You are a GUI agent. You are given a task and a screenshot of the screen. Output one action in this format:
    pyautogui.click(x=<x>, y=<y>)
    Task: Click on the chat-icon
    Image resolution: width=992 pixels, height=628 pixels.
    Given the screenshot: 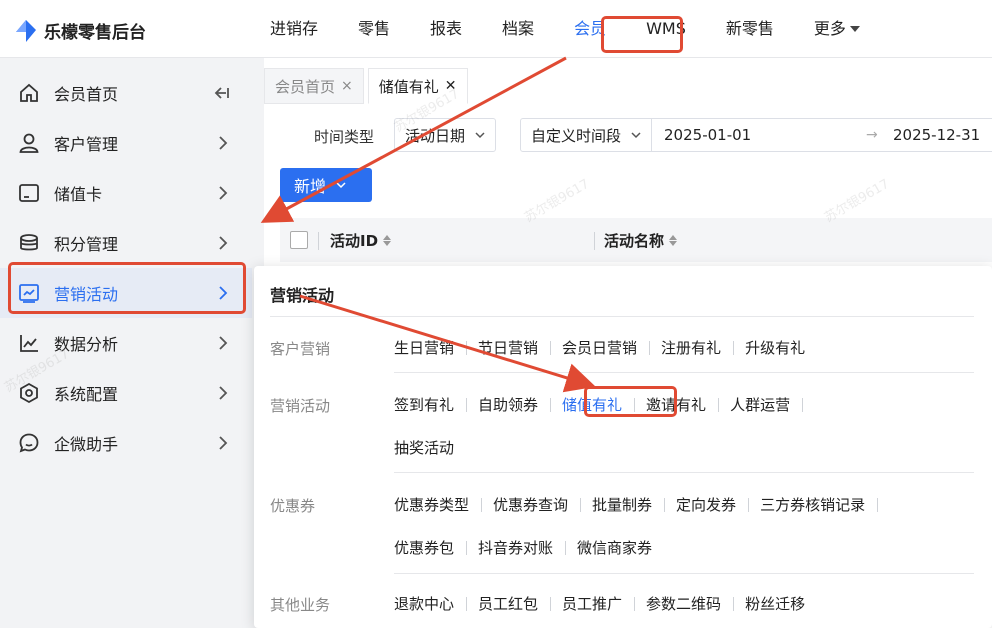 What is the action you would take?
    pyautogui.click(x=29, y=443)
    